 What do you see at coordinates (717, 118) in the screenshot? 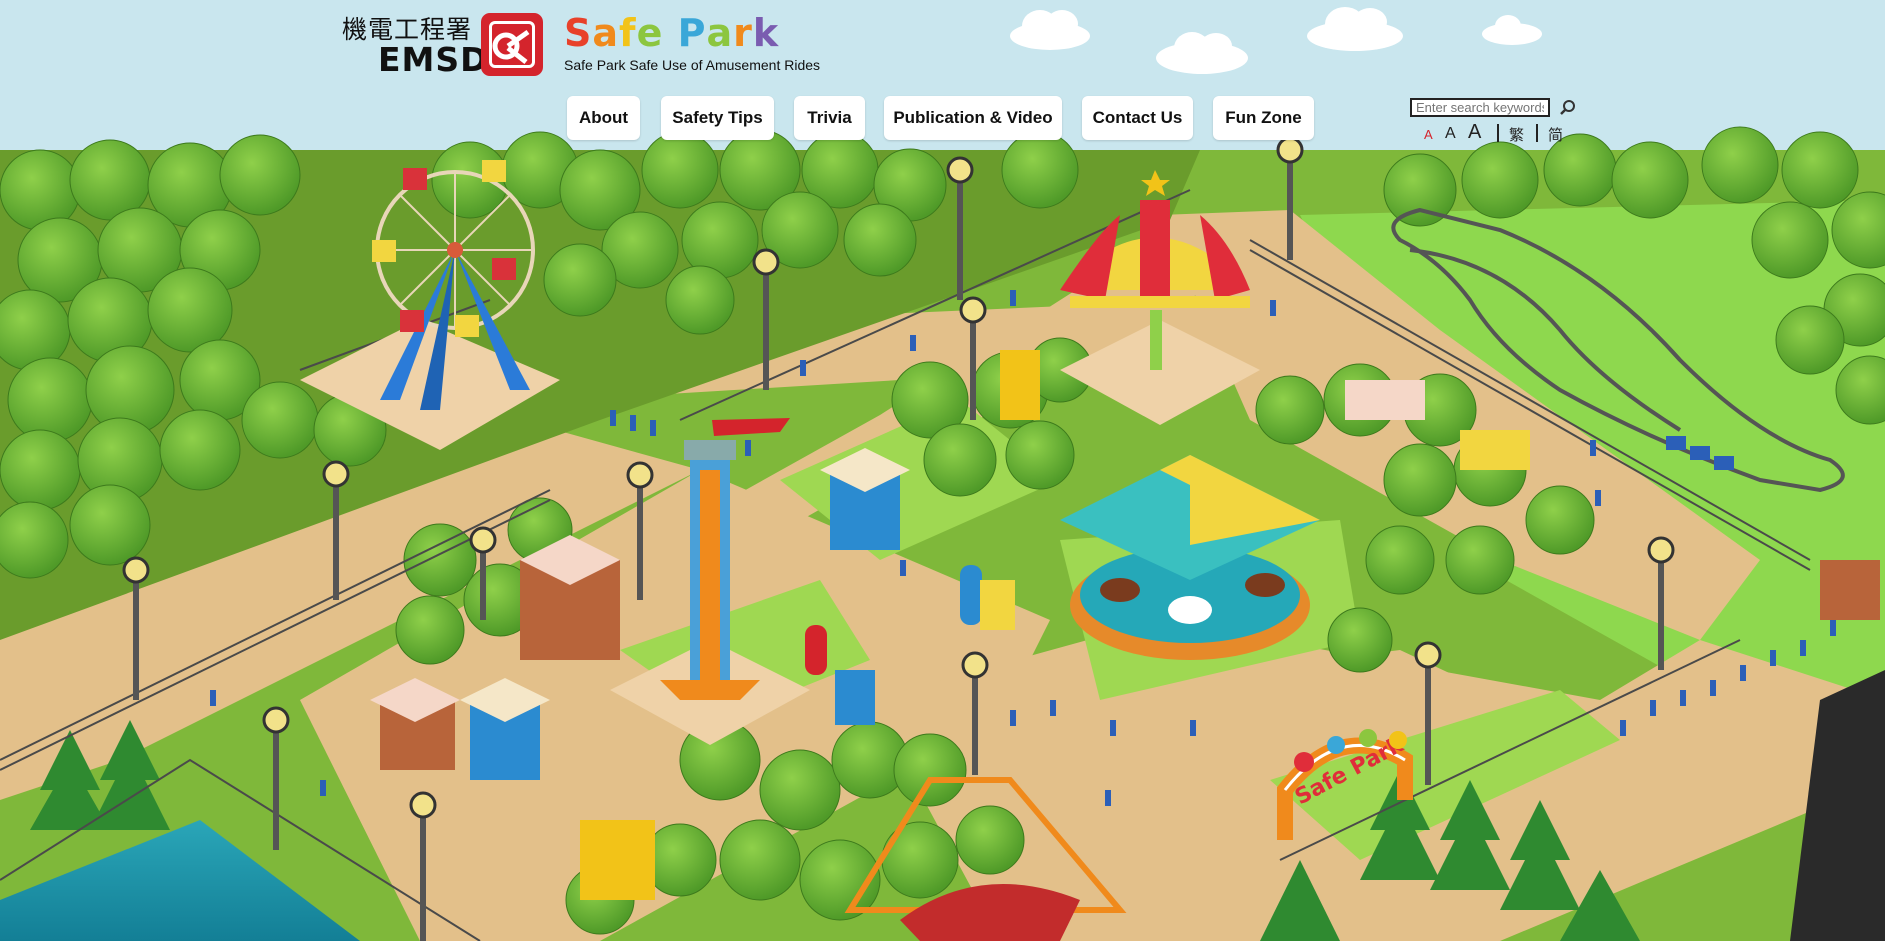
I see `nav-safety-tips: Safety Tips` at bounding box center [717, 118].